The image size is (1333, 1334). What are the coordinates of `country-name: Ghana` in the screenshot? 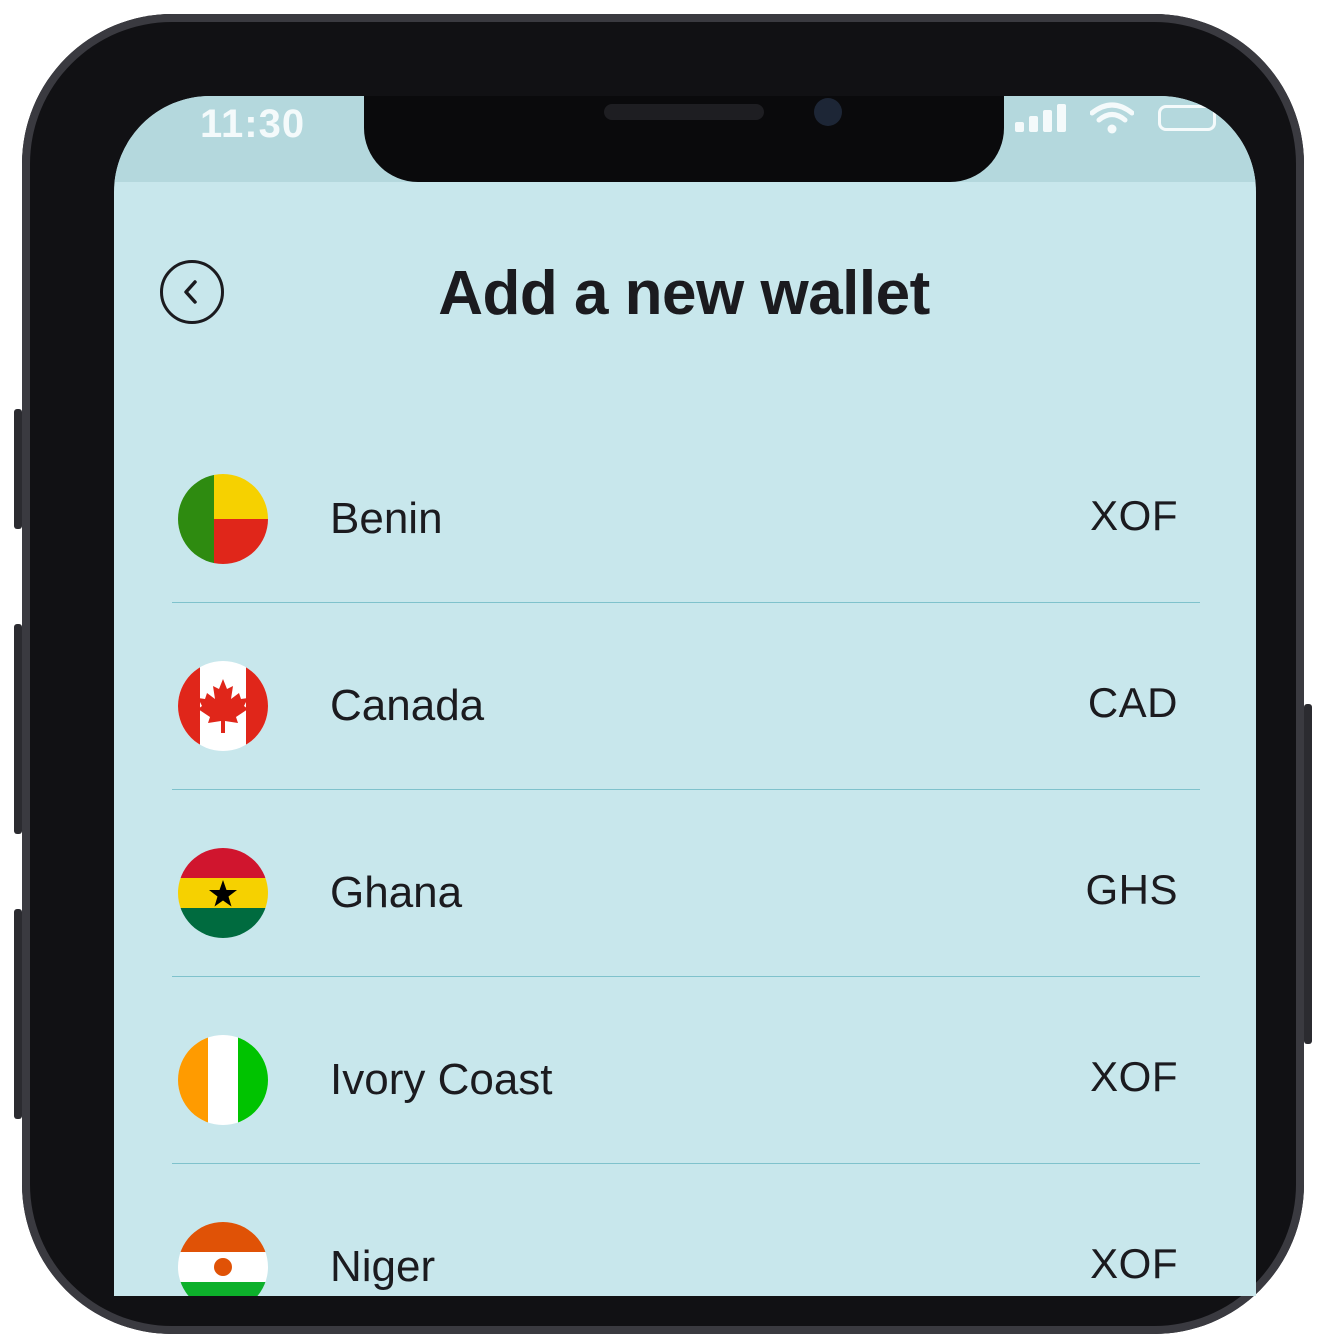 It's located at (396, 892).